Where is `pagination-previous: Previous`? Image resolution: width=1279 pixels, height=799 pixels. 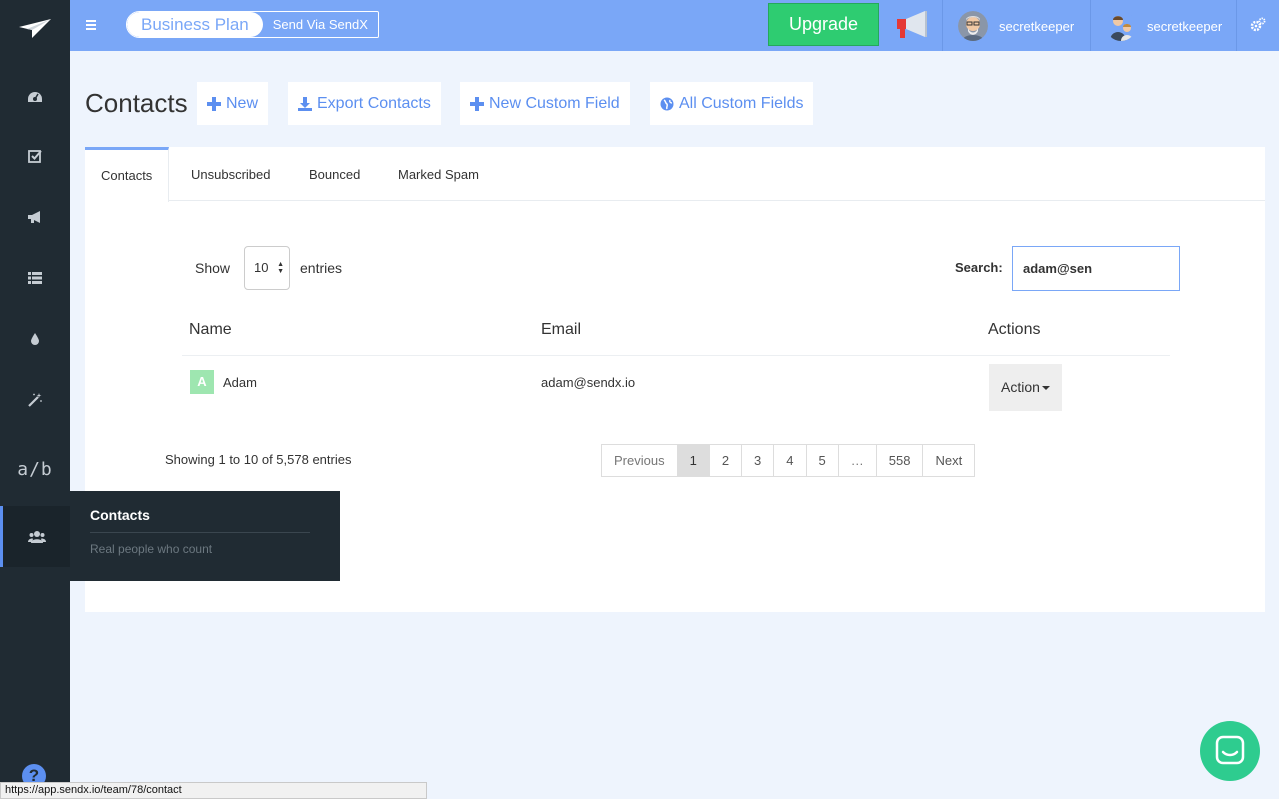 pagination-previous: Previous is located at coordinates (639, 460).